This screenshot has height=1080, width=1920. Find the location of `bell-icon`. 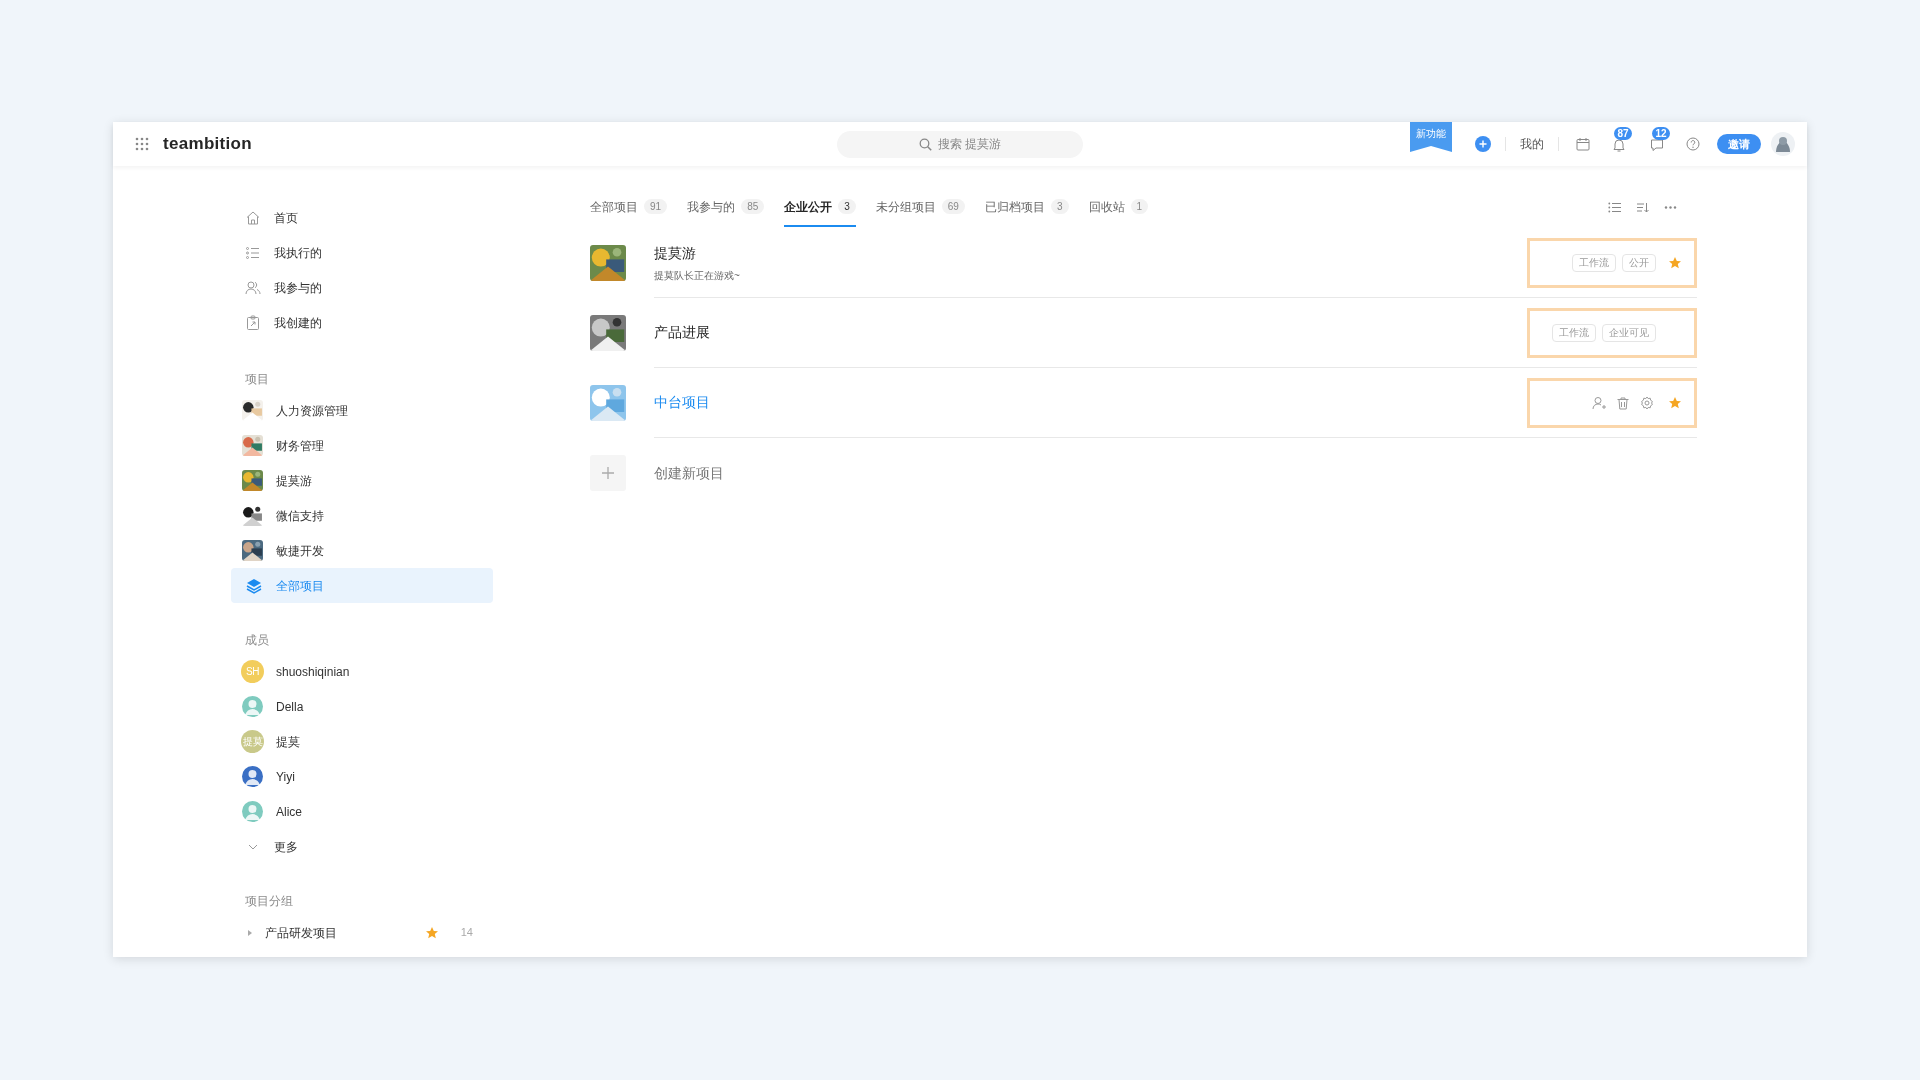

bell-icon is located at coordinates (1619, 145).